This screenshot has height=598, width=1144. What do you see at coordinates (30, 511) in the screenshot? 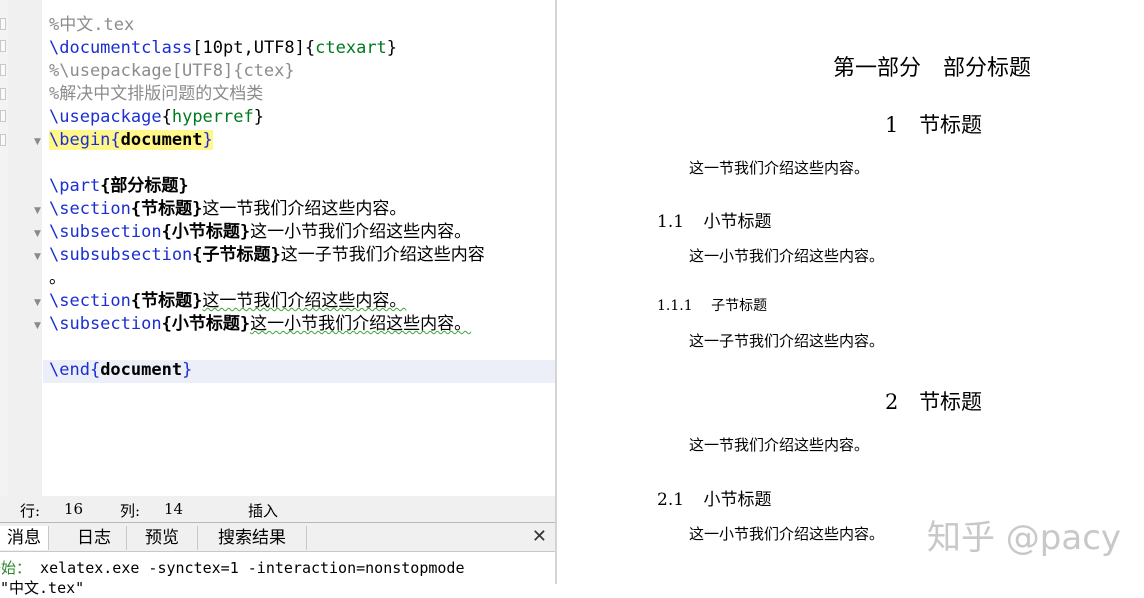
I see `row-label: 行:` at bounding box center [30, 511].